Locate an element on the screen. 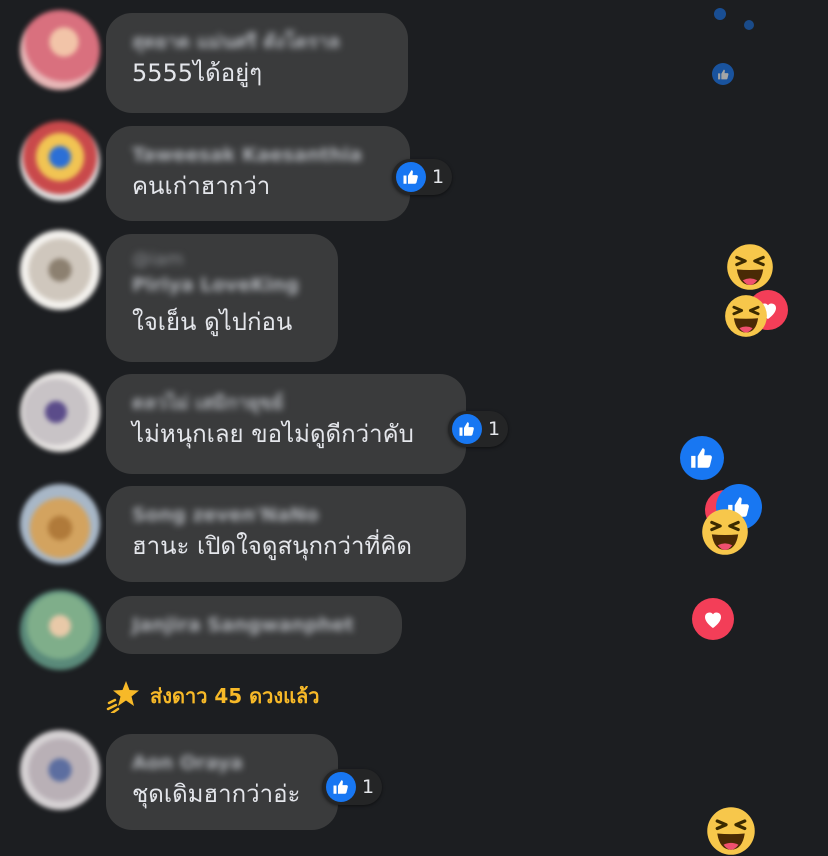 The height and width of the screenshot is (856, 828). comment-bubble: Janjira Sangwanphet is located at coordinates (254, 625).